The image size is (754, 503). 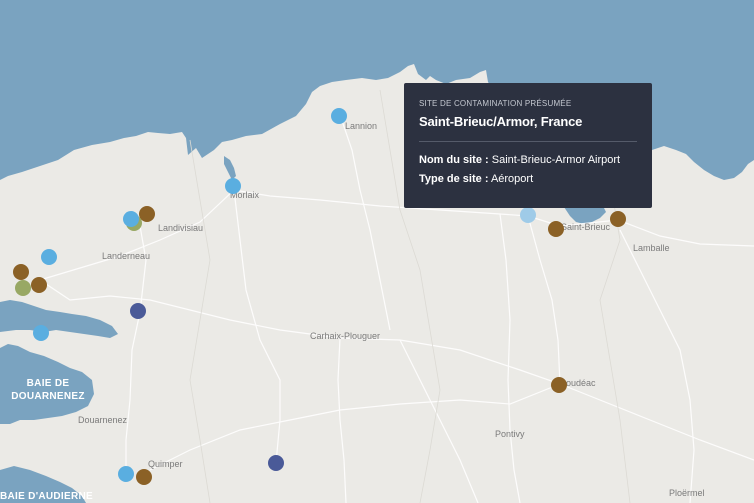 I want to click on tooltip-row-type: Type de site : Aéroport, so click(x=528, y=179).